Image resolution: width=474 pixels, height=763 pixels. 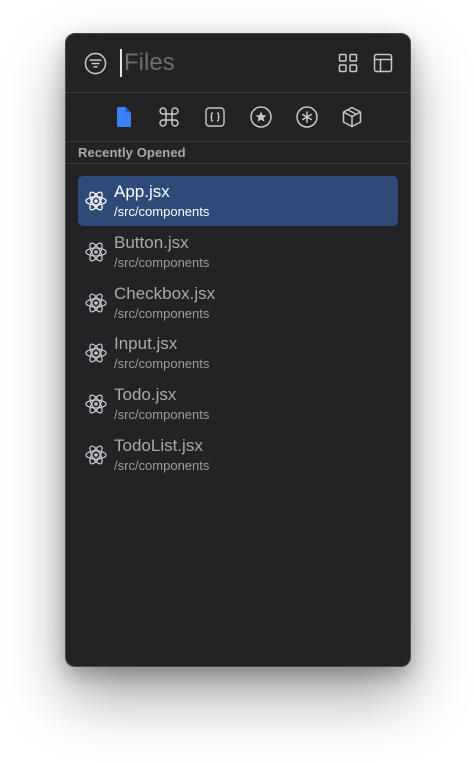 I want to click on category-tabs, so click(x=238, y=117).